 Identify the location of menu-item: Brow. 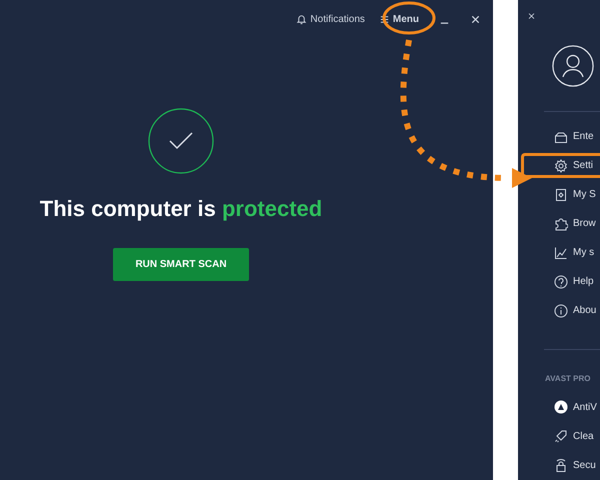
(559, 223).